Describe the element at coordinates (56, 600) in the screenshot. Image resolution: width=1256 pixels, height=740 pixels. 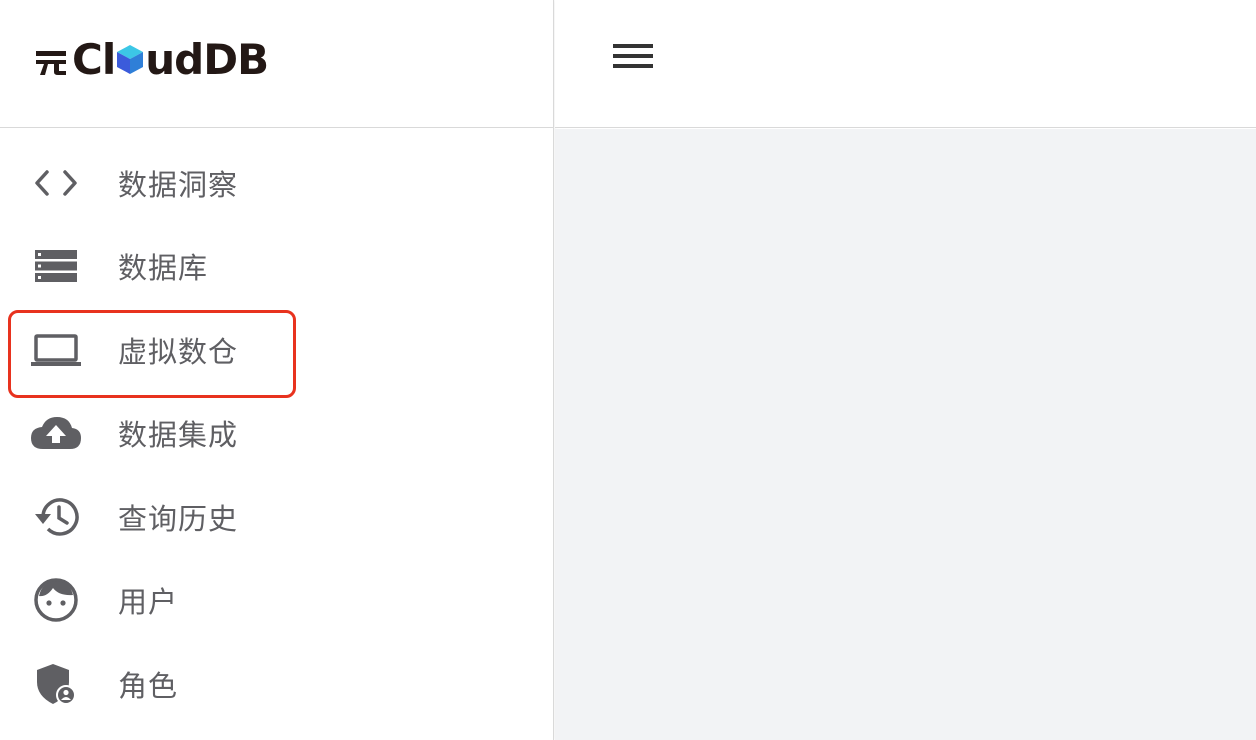
I see `user-face-icon` at that location.